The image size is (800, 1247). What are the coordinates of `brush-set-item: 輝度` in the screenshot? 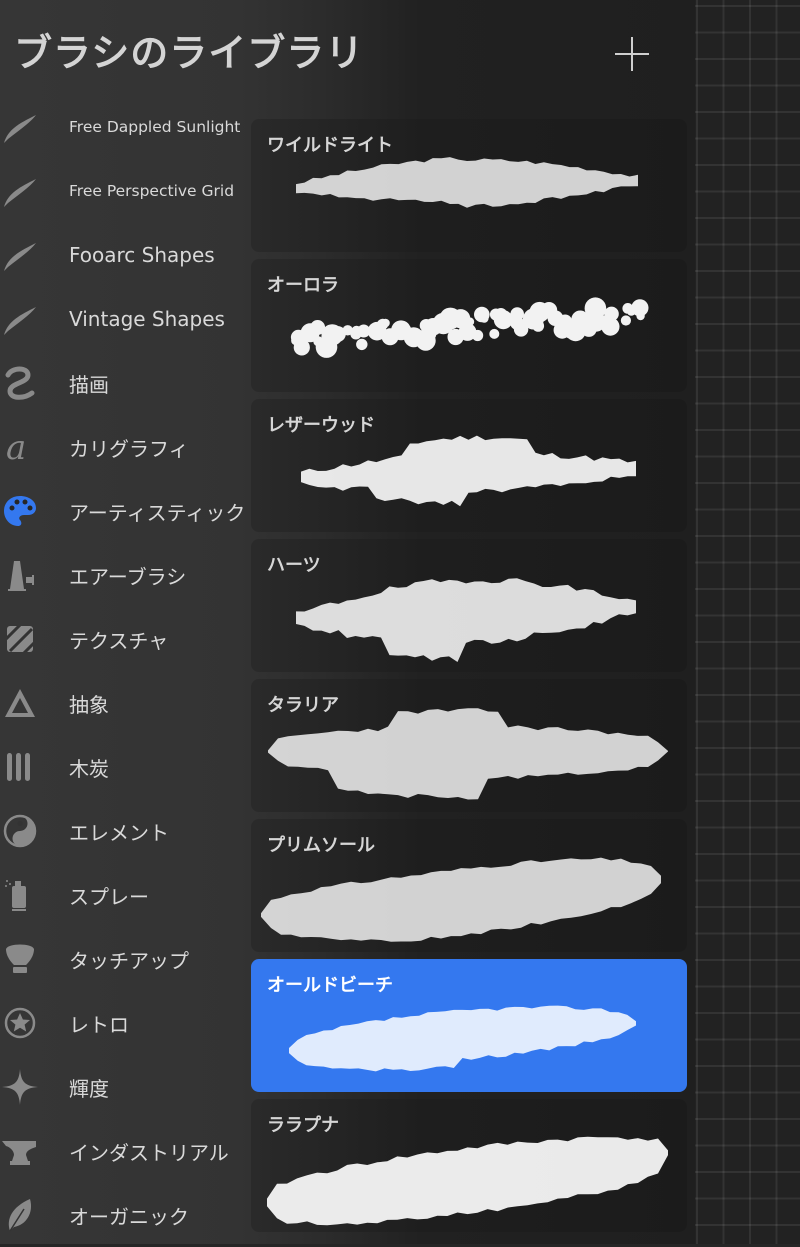 It's located at (125, 1087).